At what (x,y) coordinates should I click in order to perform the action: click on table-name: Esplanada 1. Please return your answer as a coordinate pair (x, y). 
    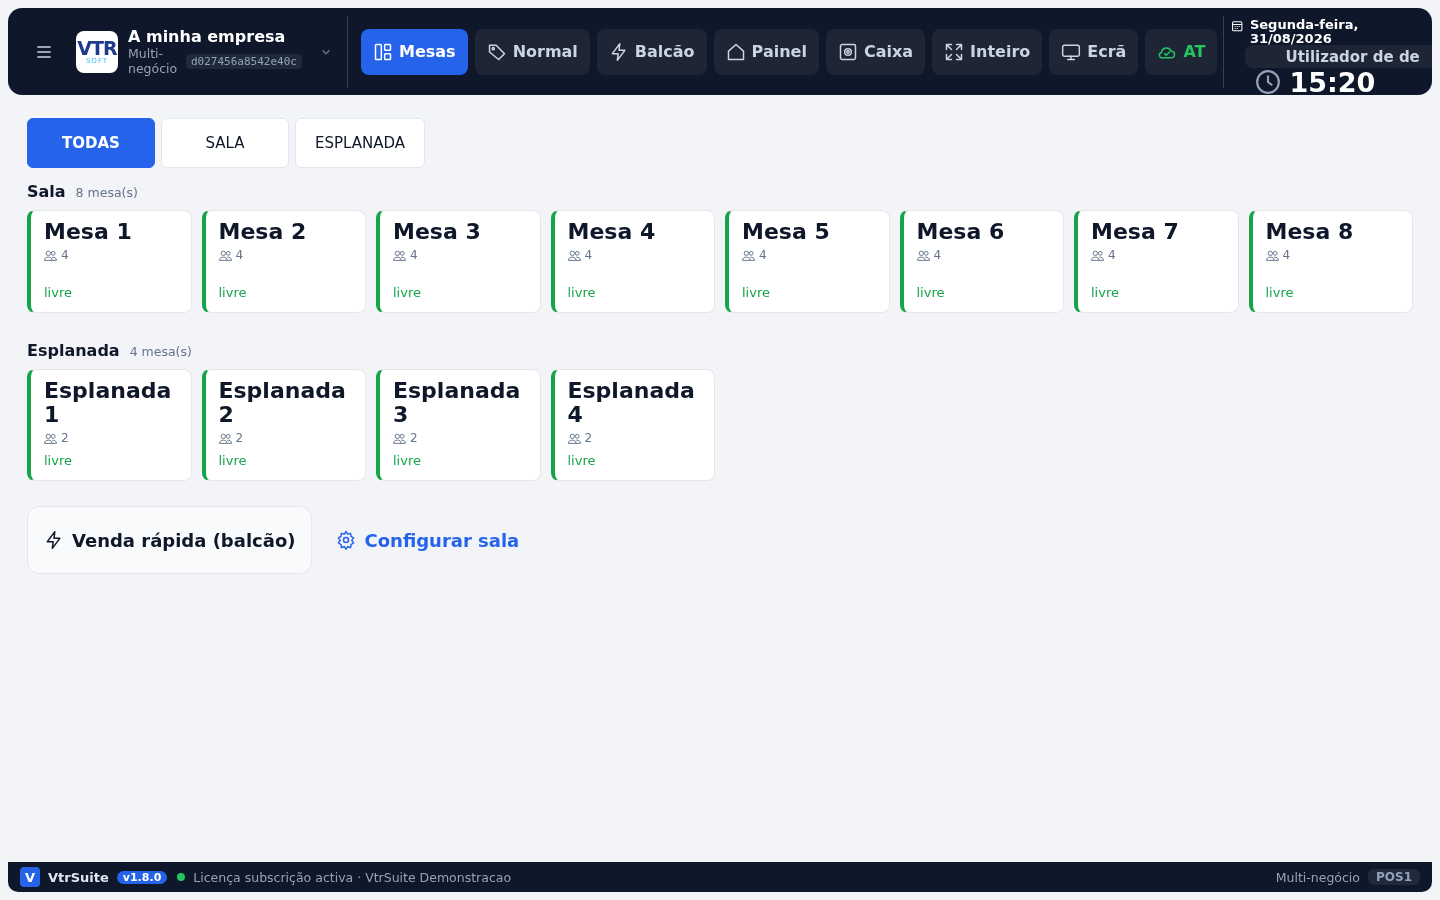
    Looking at the image, I should click on (108, 403).